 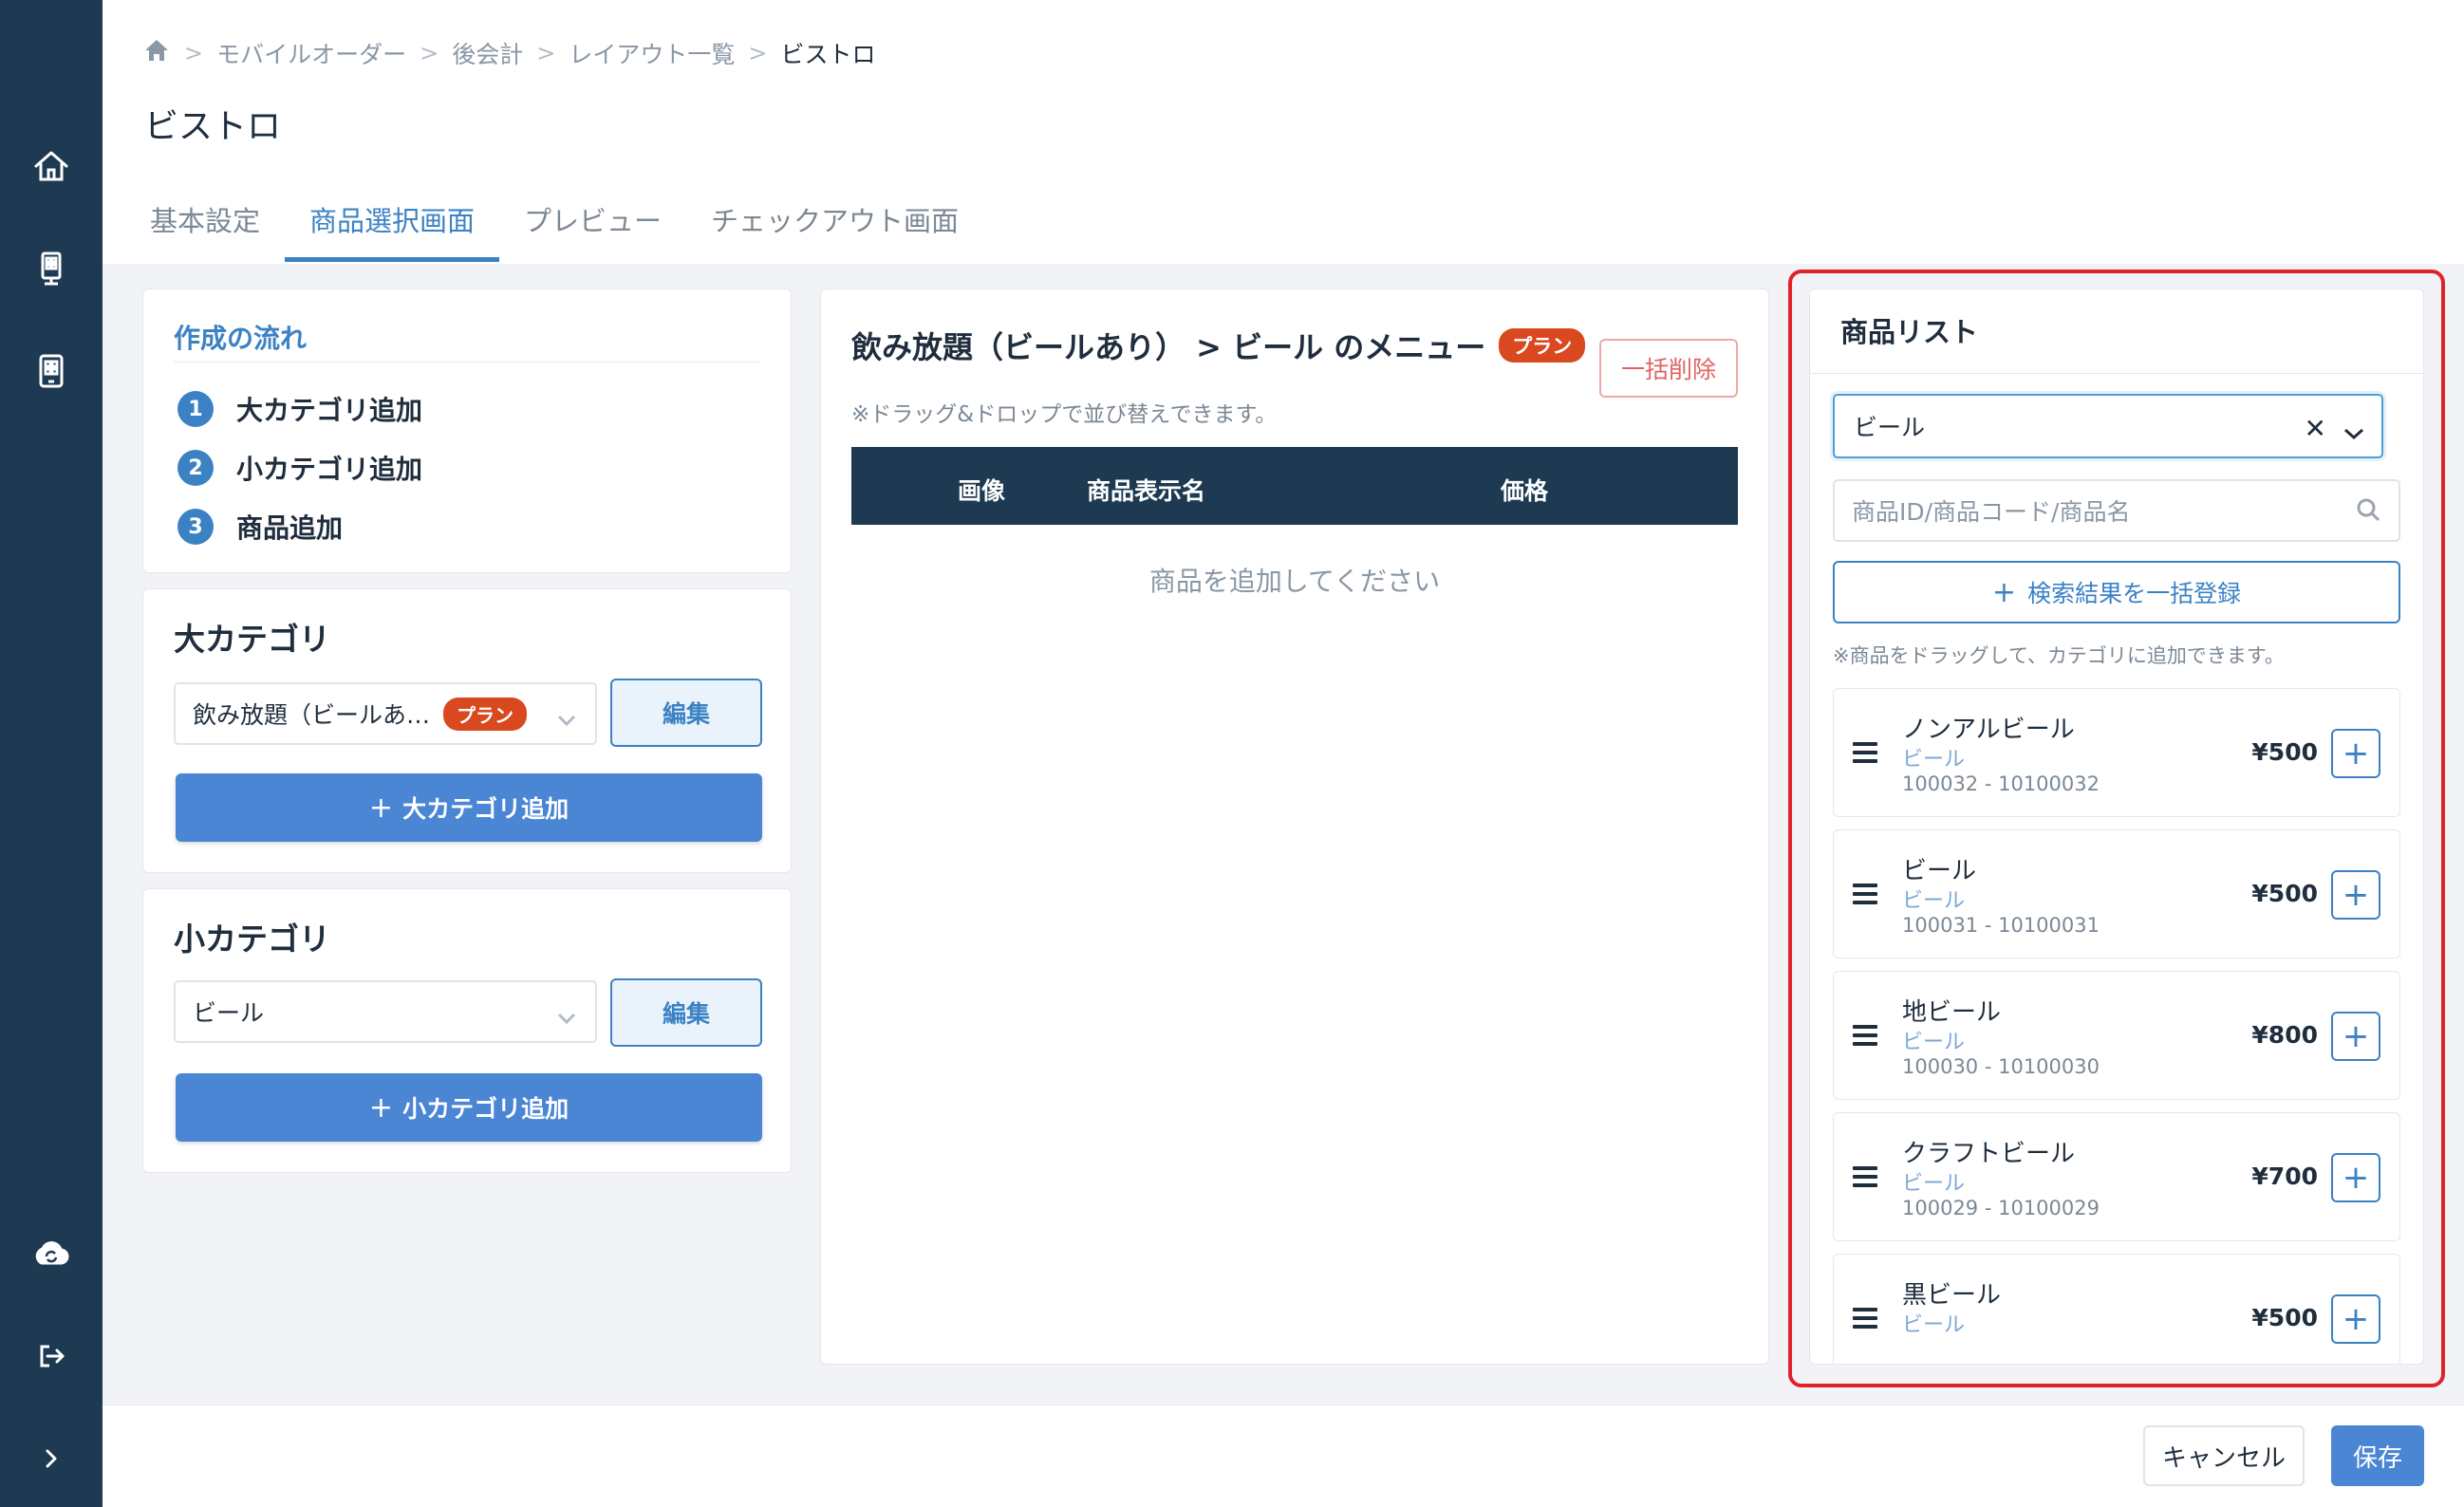 I want to click on tablet-icon, so click(x=52, y=371).